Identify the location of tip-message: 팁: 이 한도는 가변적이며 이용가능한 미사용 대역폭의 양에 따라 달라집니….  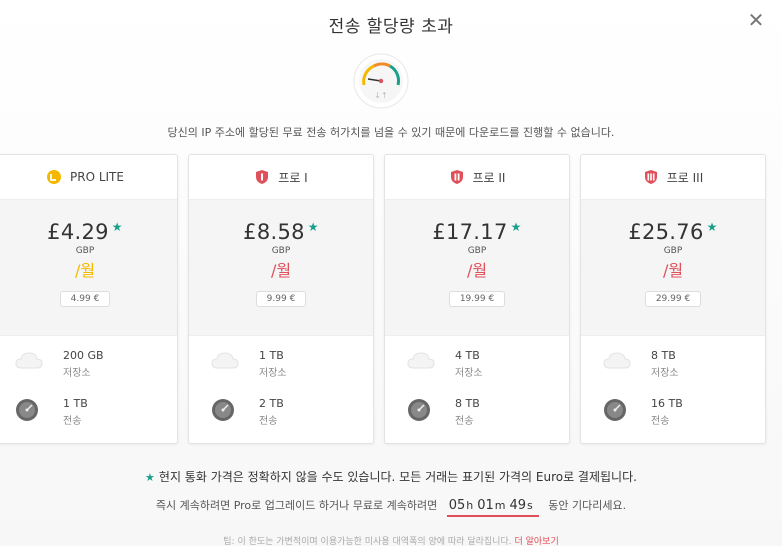
(391, 540).